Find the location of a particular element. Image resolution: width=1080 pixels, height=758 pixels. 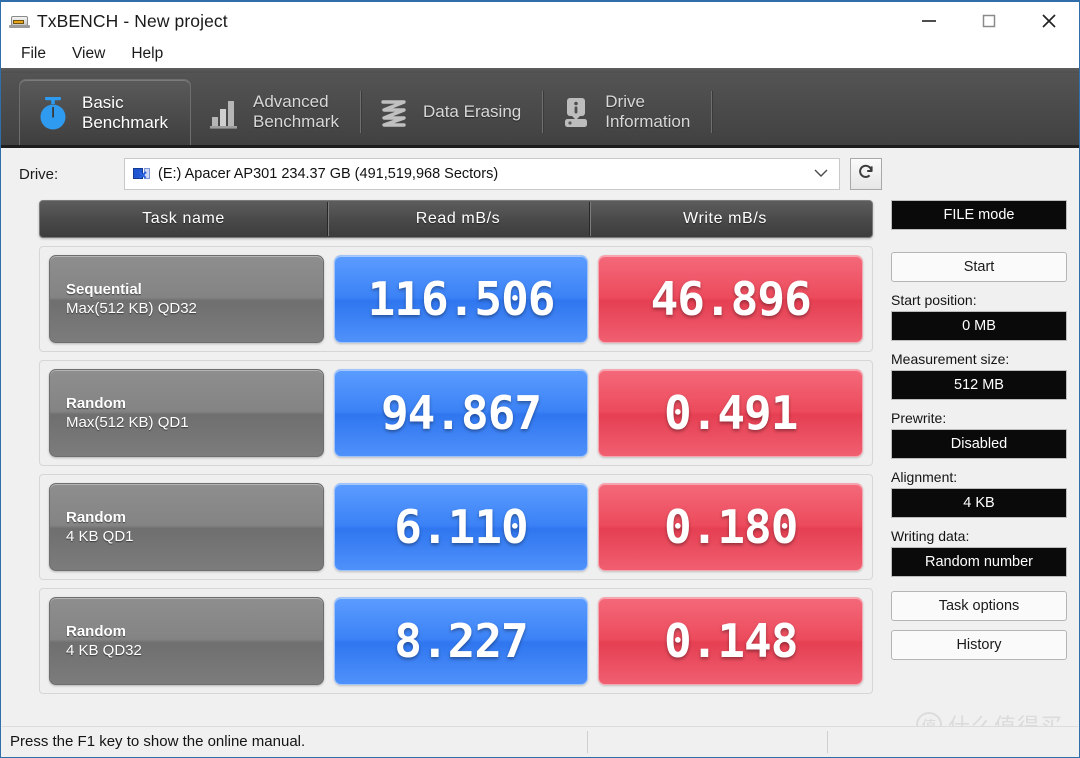

task-cell: Random 4 KB QD1 is located at coordinates (186, 527).